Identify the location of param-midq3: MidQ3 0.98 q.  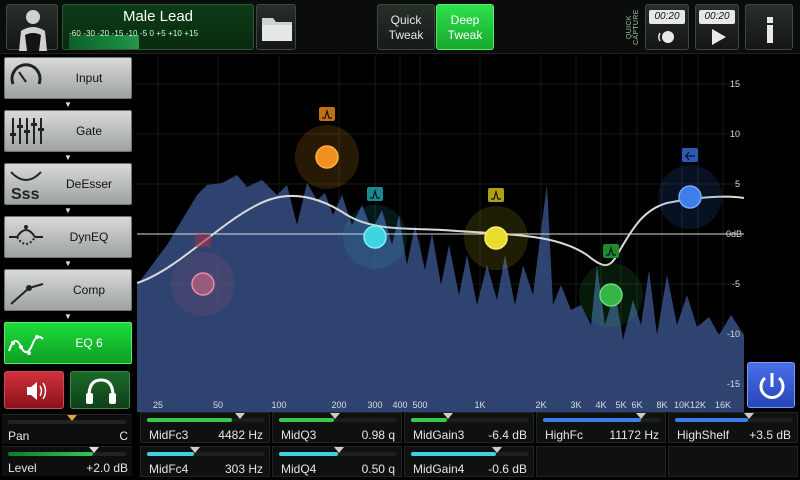
(337, 427).